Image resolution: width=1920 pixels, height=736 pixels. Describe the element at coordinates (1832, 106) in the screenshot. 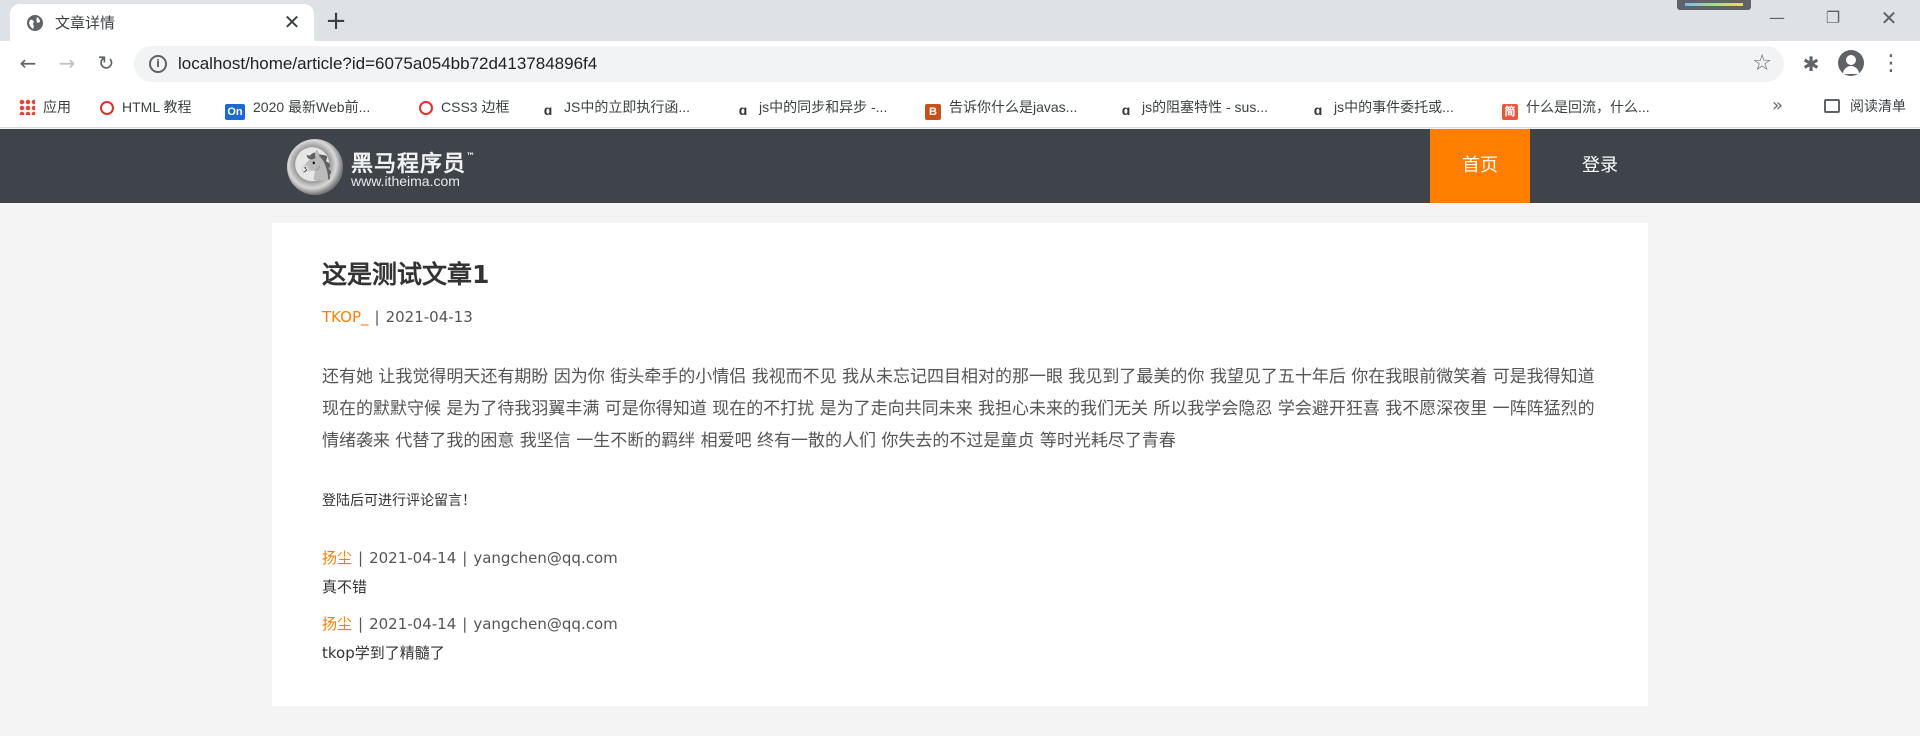

I see `reading-list-icon` at that location.